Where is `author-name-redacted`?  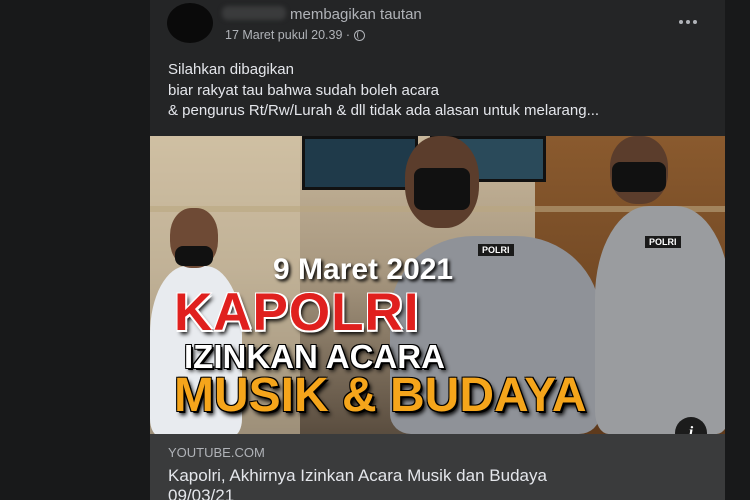
author-name-redacted is located at coordinates (254, 13).